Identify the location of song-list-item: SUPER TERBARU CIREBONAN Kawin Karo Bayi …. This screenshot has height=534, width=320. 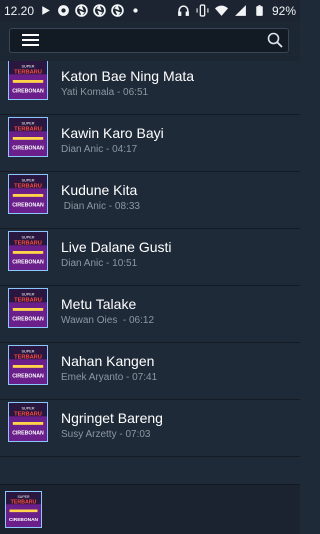
(150, 143).